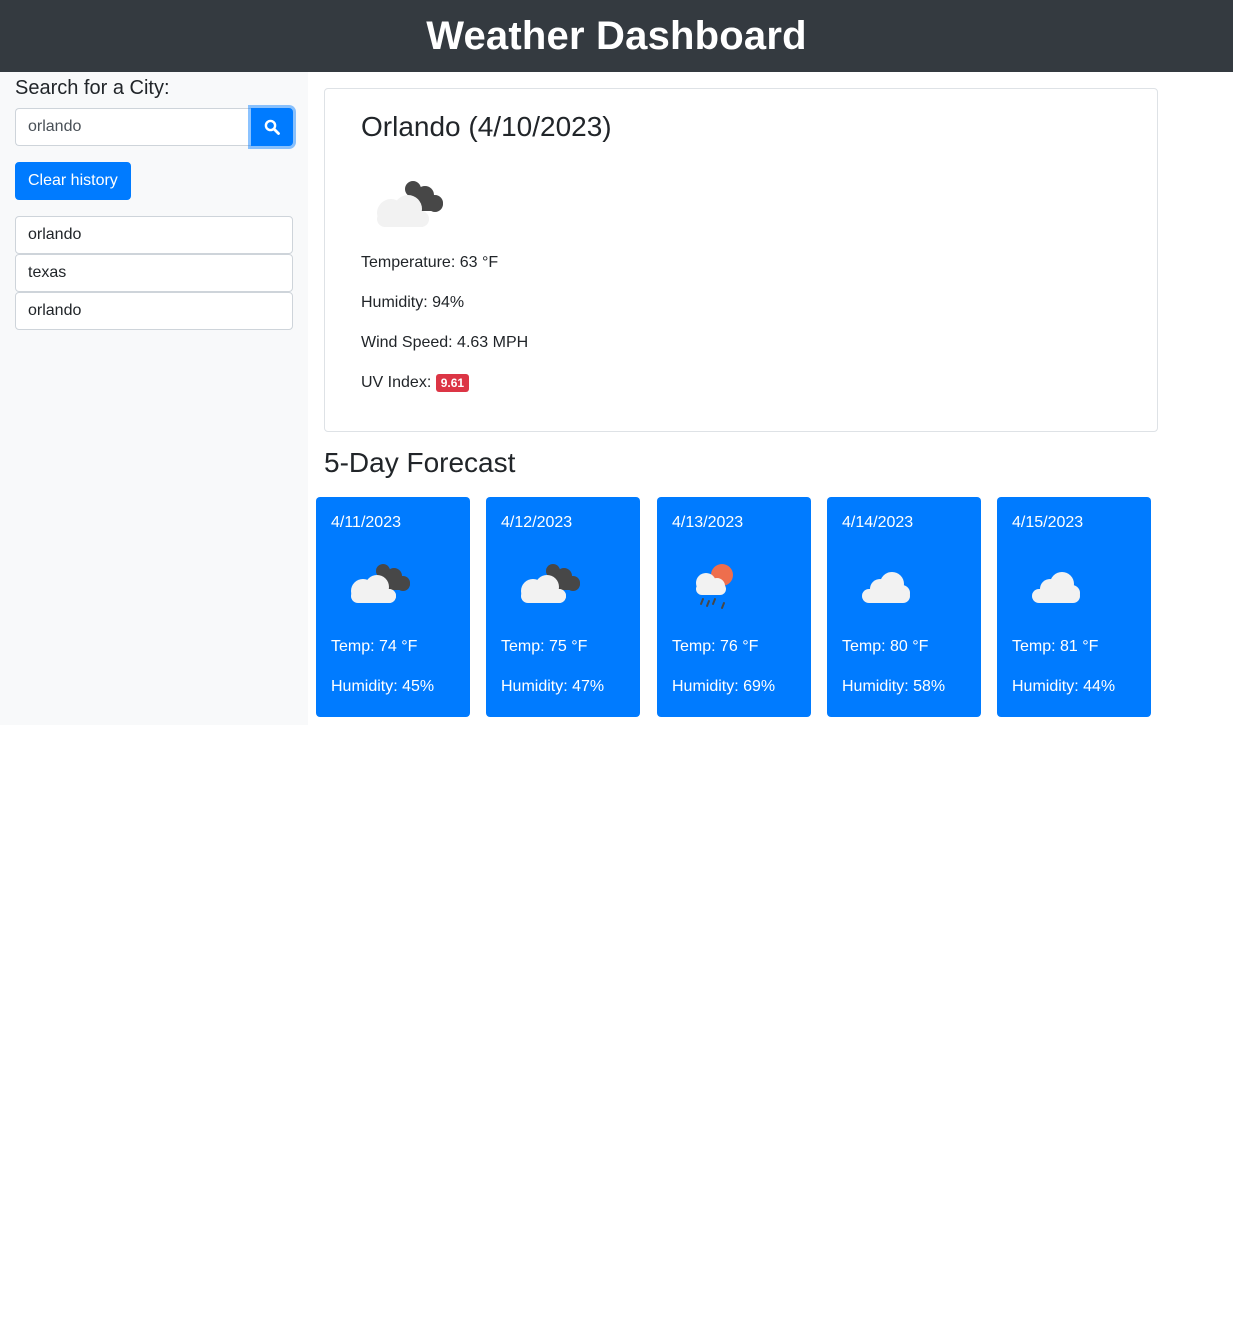 The width and height of the screenshot is (1233, 1340). What do you see at coordinates (553, 686) in the screenshot?
I see `forecast-humidity: Humidity: 47%` at bounding box center [553, 686].